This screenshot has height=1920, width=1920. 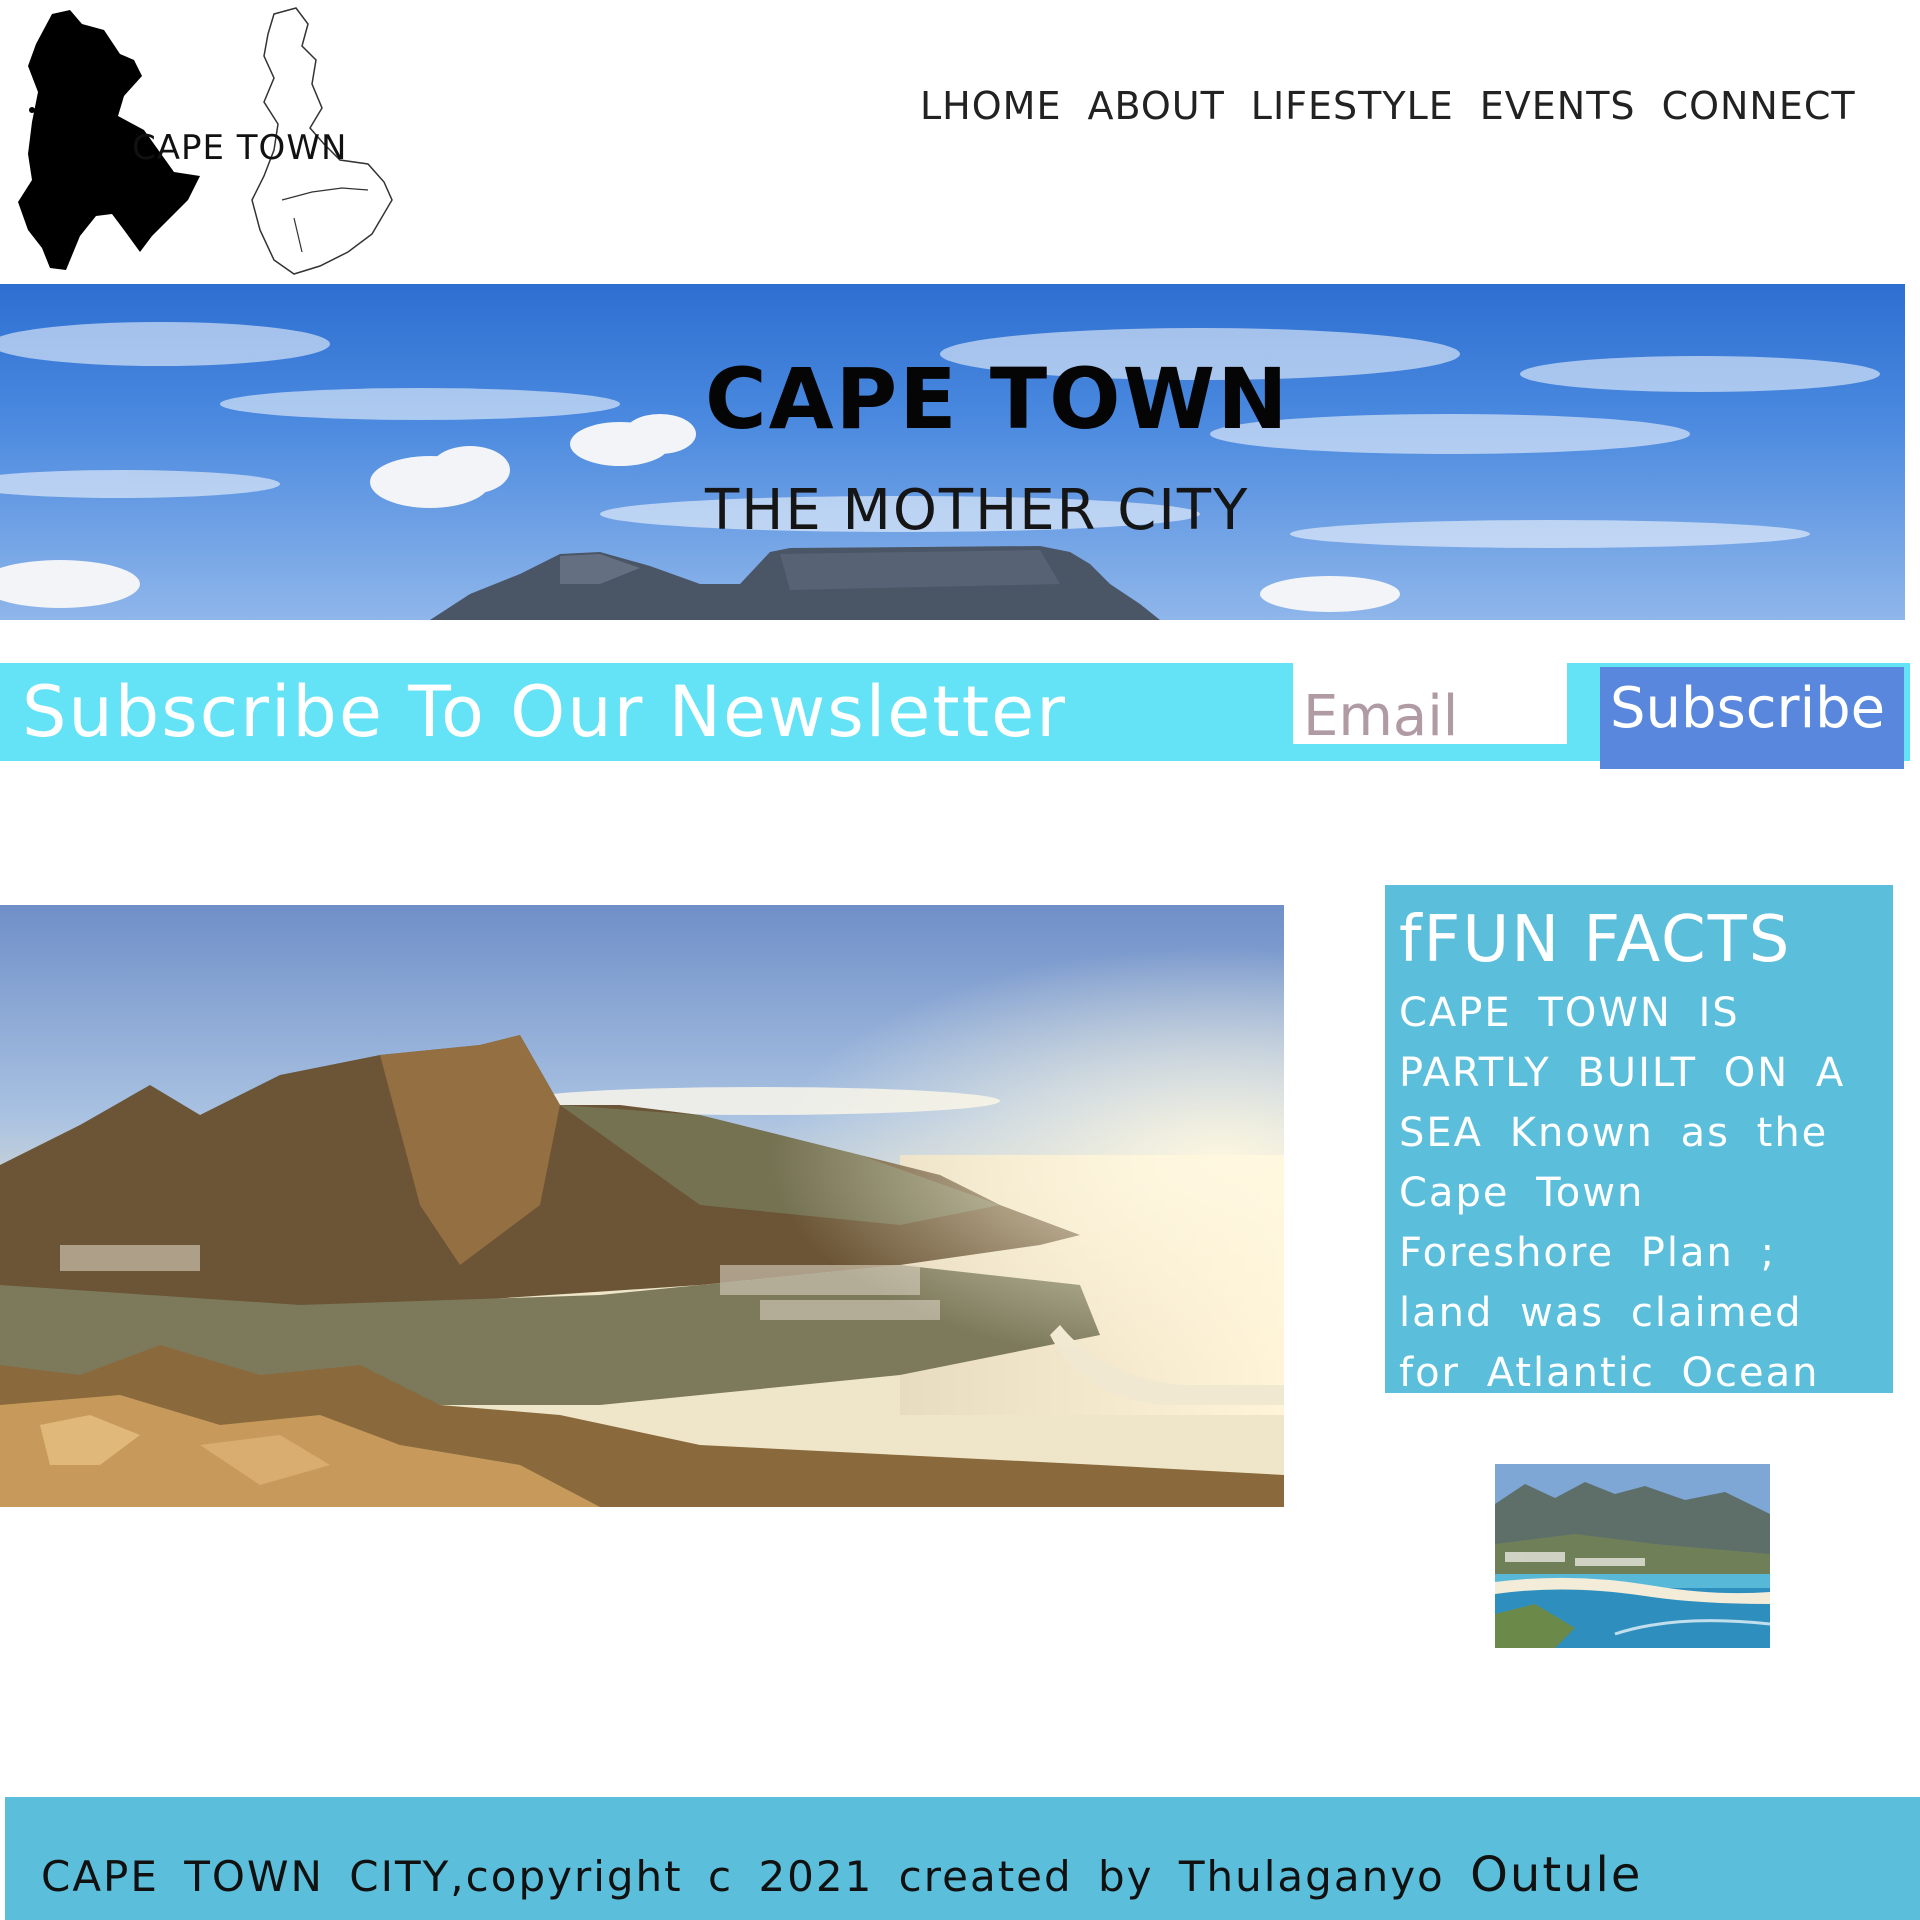 What do you see at coordinates (997, 399) in the screenshot?
I see `hero-title: CAPE TOWN` at bounding box center [997, 399].